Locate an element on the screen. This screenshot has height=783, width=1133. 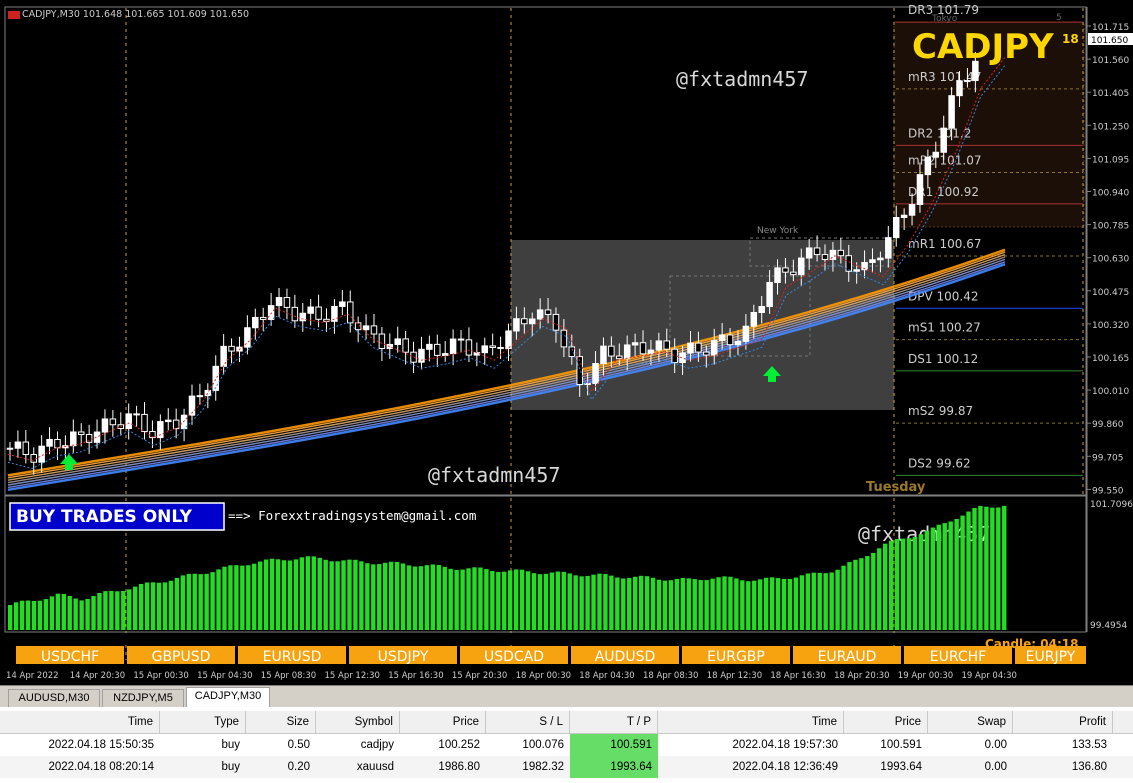
time-tick-label: 14 Apr 2022 is located at coordinates (32, 676).